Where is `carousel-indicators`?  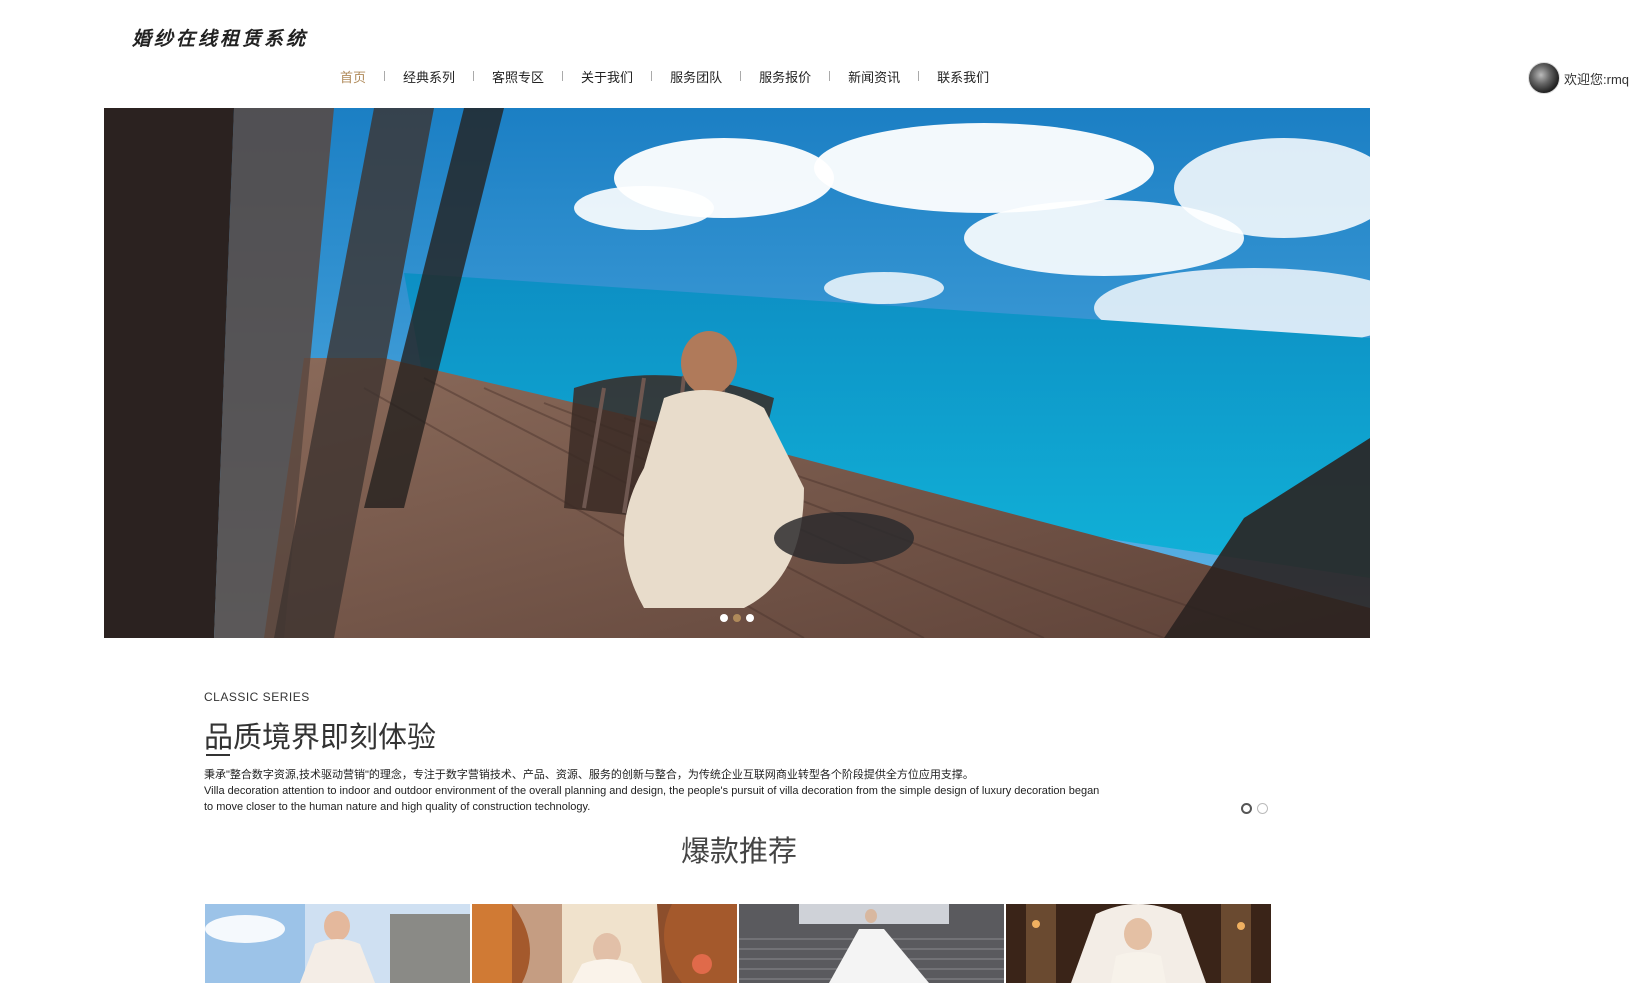 carousel-indicators is located at coordinates (737, 618).